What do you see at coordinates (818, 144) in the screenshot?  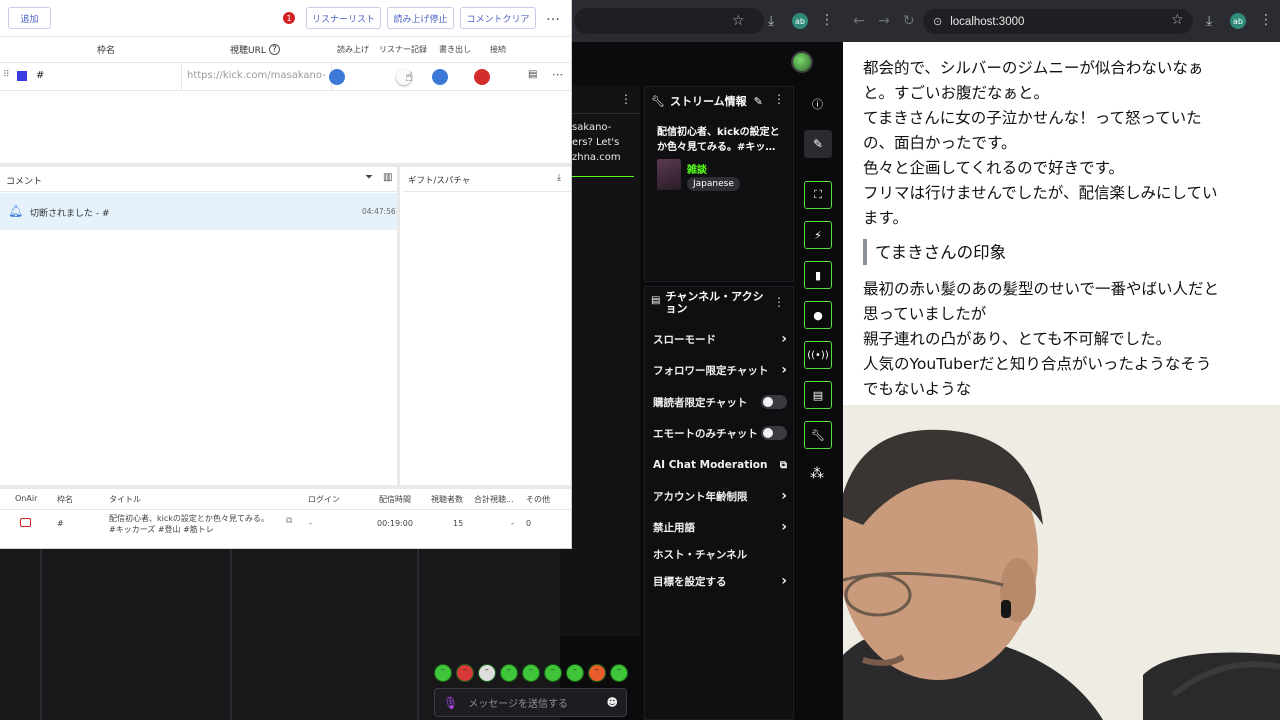 I see `edit-mode-button: ✎` at bounding box center [818, 144].